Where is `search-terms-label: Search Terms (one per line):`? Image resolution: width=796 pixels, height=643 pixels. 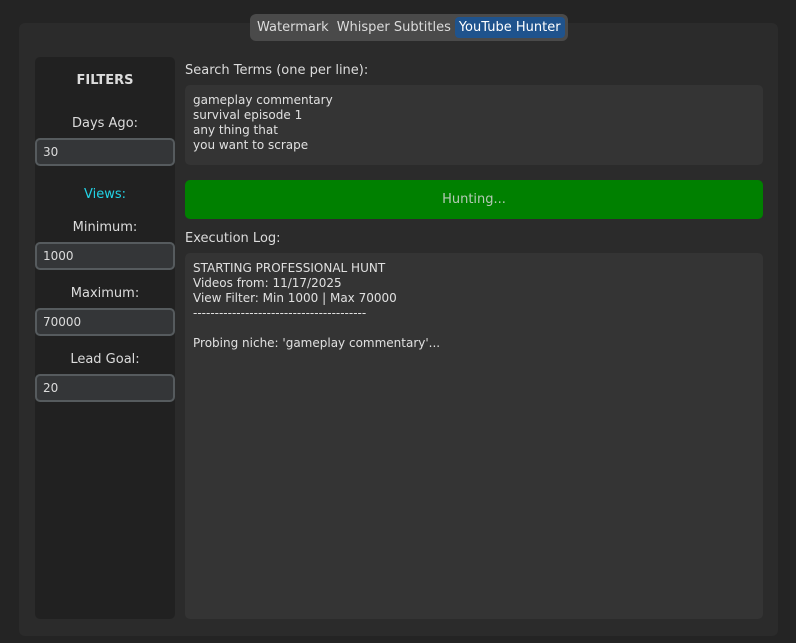
search-terms-label: Search Terms (one per line): is located at coordinates (277, 70).